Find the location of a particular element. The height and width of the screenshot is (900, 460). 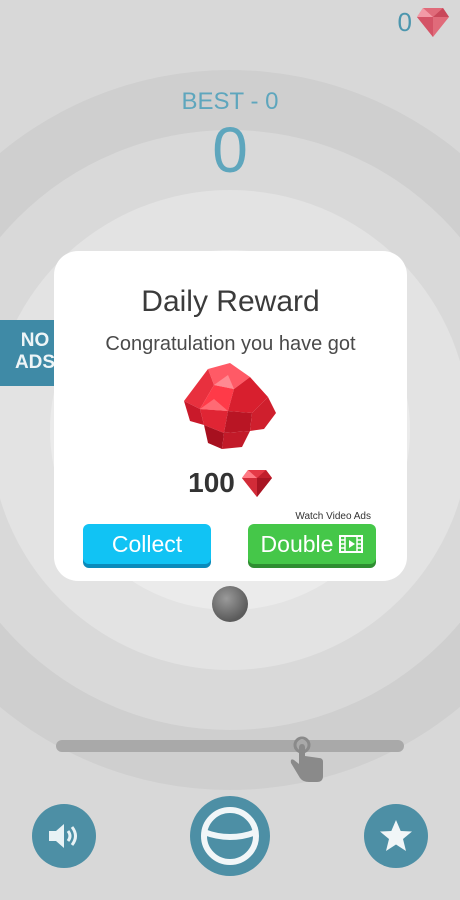

speaker-icon is located at coordinates (63, 836).